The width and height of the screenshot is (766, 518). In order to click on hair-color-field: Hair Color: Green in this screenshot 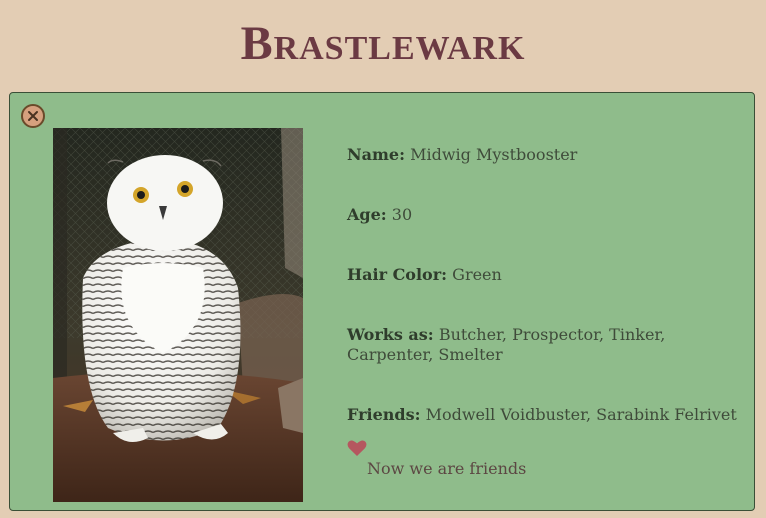, I will do `click(543, 275)`.